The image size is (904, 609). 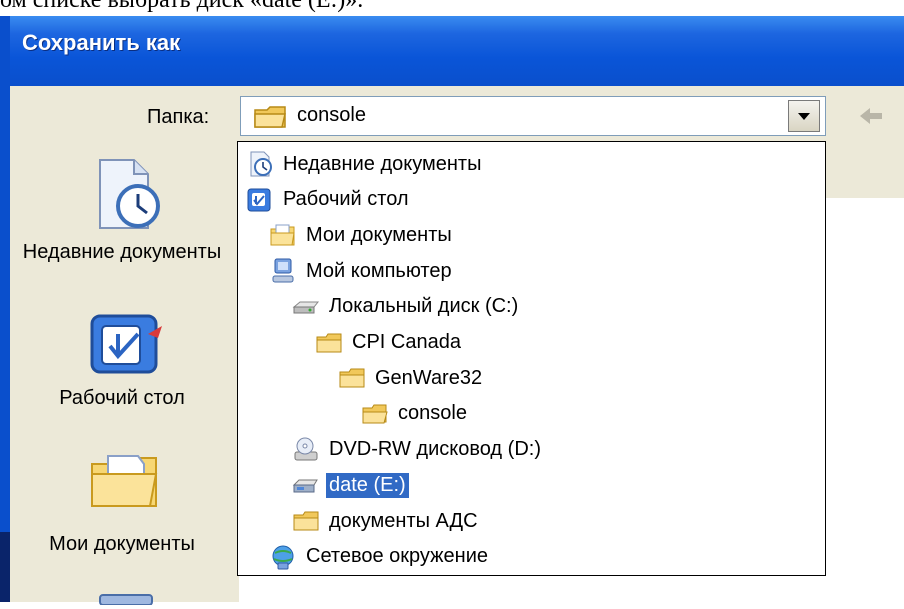 What do you see at coordinates (283, 557) in the screenshot?
I see `network-icon` at bounding box center [283, 557].